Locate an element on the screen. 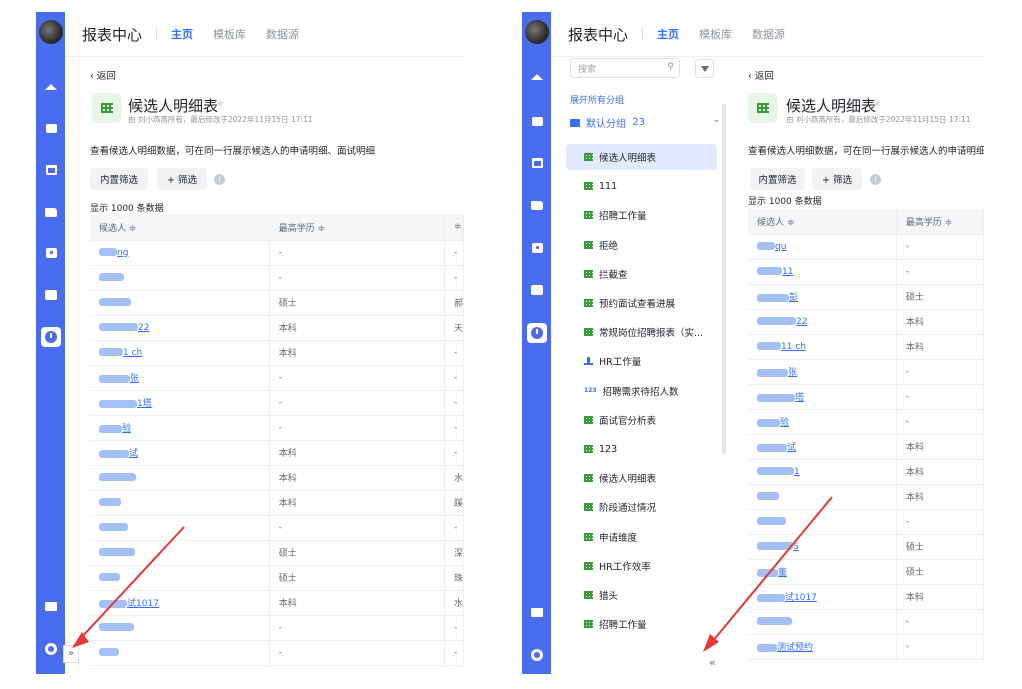  table-row: 试1017 本科 is located at coordinates (866, 597).